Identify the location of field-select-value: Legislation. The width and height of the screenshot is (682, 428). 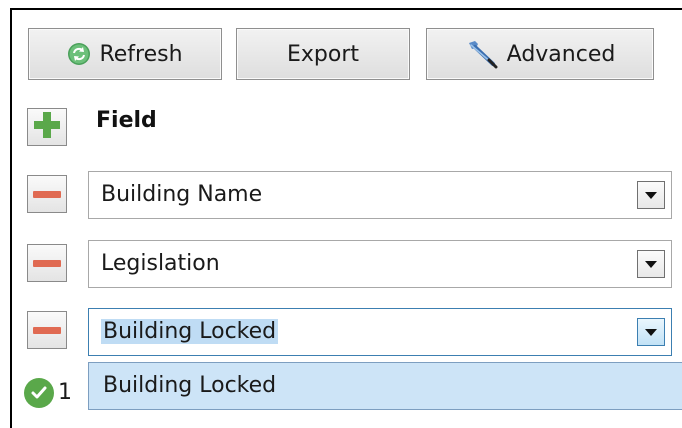
(160, 263).